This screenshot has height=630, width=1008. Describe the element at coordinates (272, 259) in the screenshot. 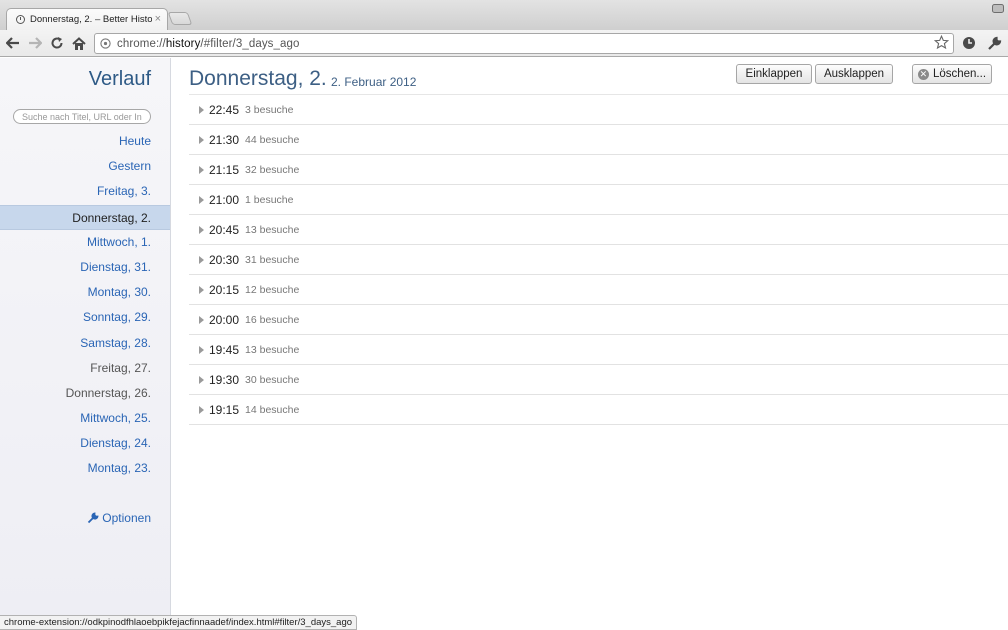

I see `interval-visits: 31 besuche` at that location.